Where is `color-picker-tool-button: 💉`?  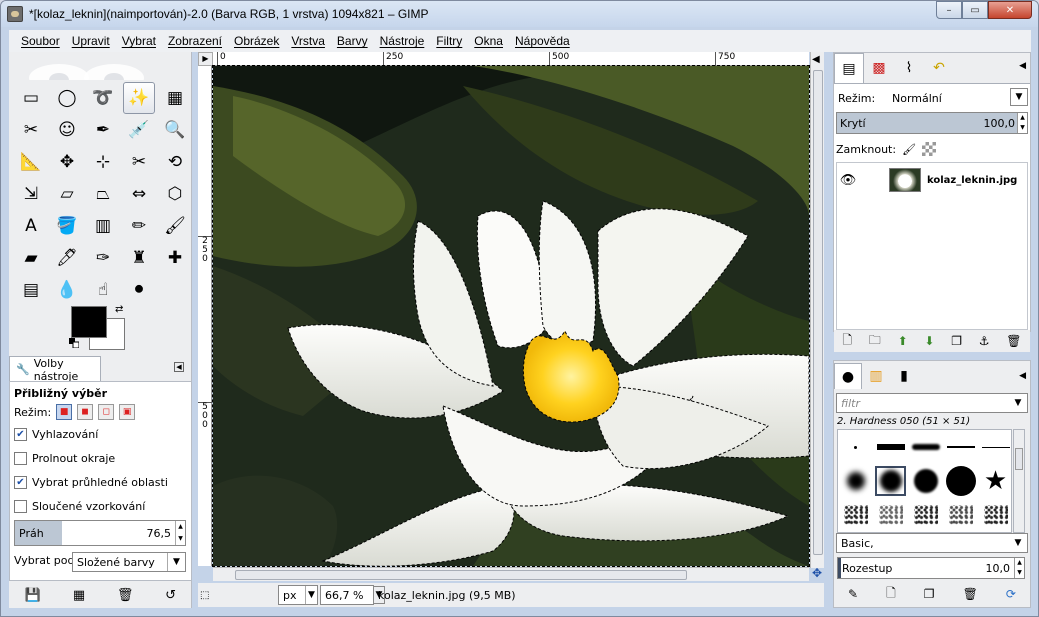
color-picker-tool-button: 💉 is located at coordinates (139, 130).